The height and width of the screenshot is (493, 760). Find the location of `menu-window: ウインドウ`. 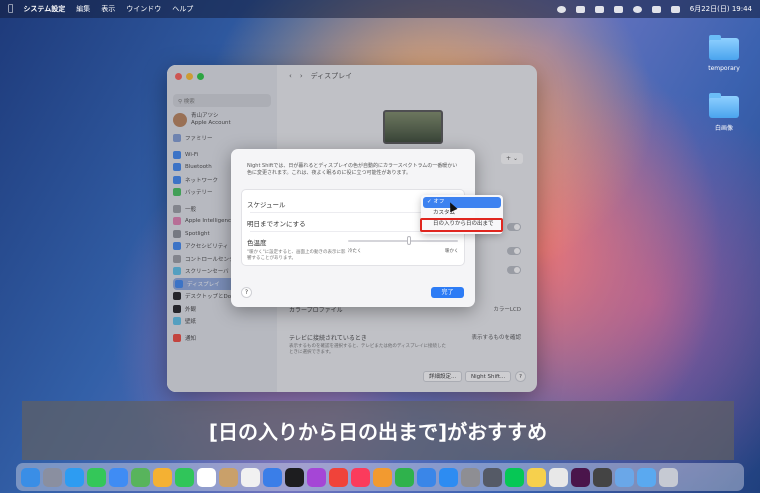

menu-window: ウインドウ is located at coordinates (143, 9).